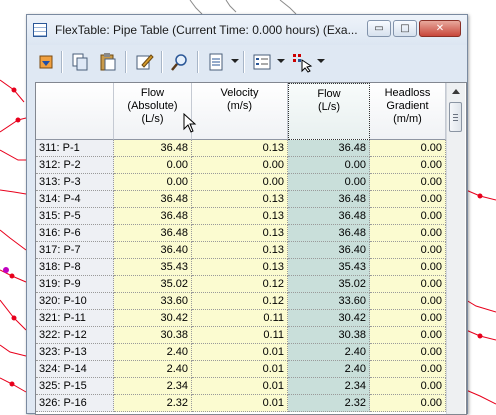 This screenshot has width=496, height=415. I want to click on table-row: 315: P-5 36.48 0.13 36.48 0.00, so click(241, 216).